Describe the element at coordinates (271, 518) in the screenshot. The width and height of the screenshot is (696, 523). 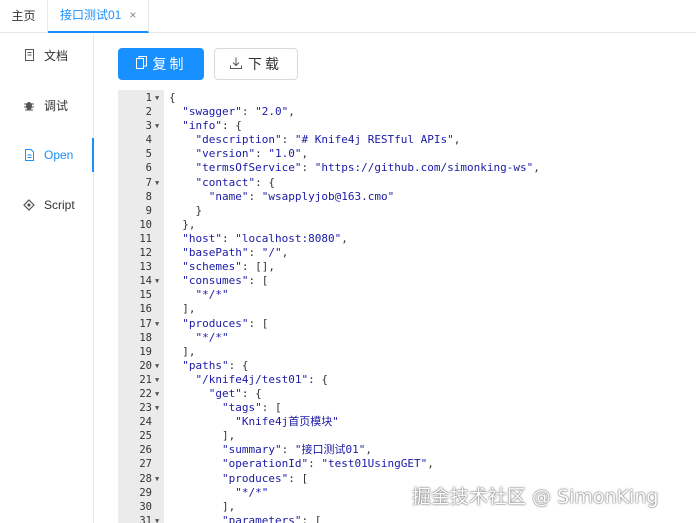
I see `code-text: "parameters": [` at that location.